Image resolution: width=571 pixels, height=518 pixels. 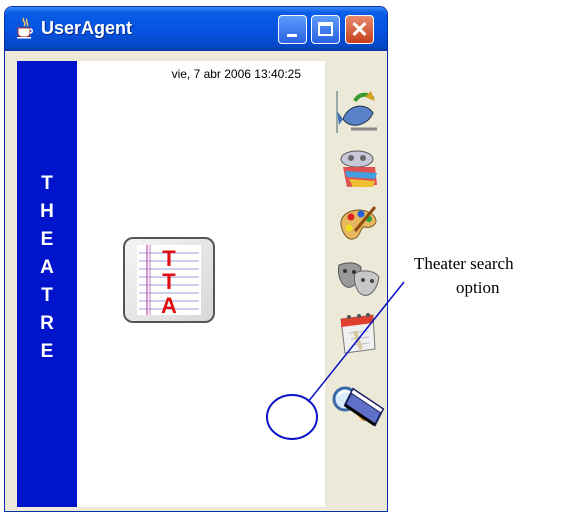 I want to click on annotation-ellipse, so click(x=292, y=417).